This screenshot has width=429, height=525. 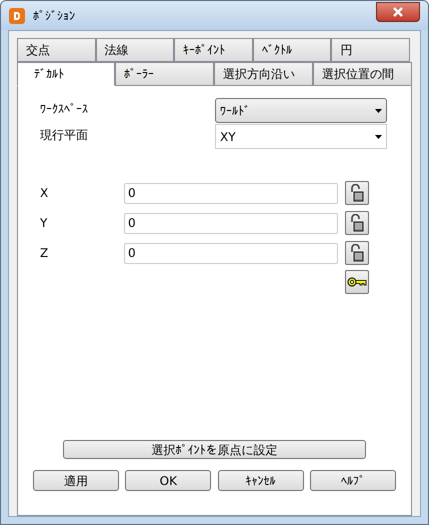 I want to click on key-button, so click(x=357, y=282).